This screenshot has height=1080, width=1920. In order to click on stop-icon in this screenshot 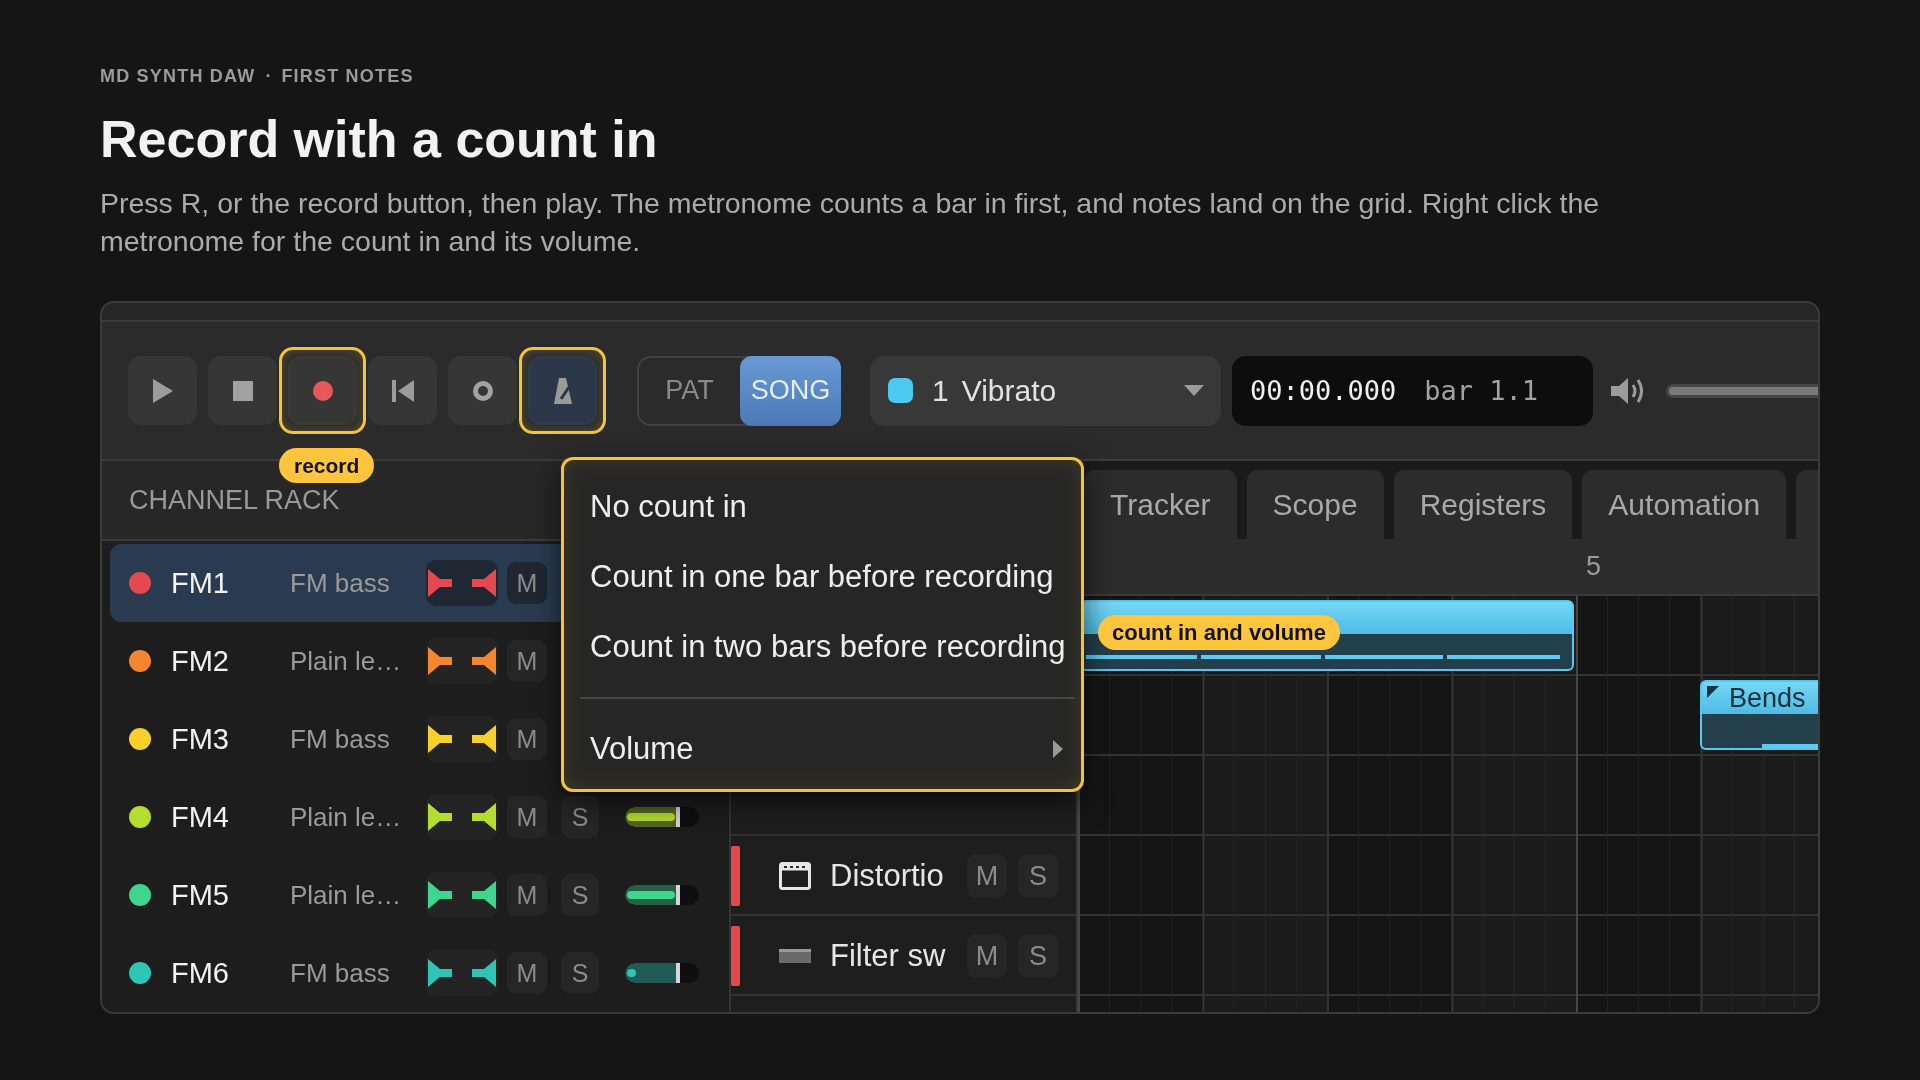, I will do `click(242, 390)`.